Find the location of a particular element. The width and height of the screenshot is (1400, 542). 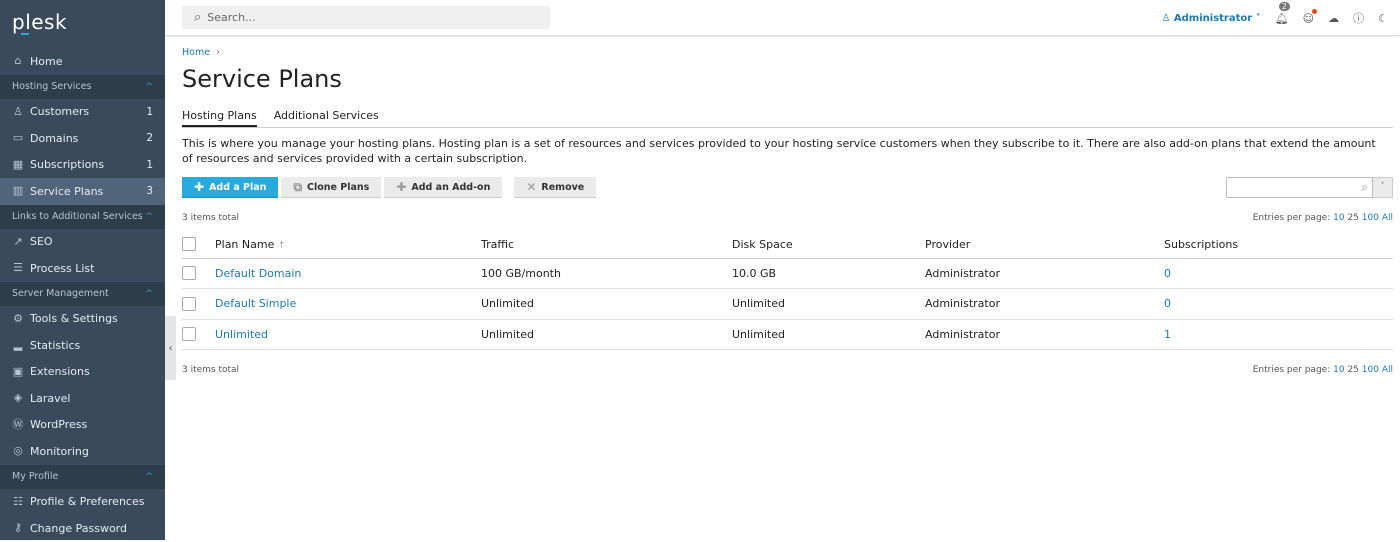

plan-name-link: Default Simple is located at coordinates (255, 303).